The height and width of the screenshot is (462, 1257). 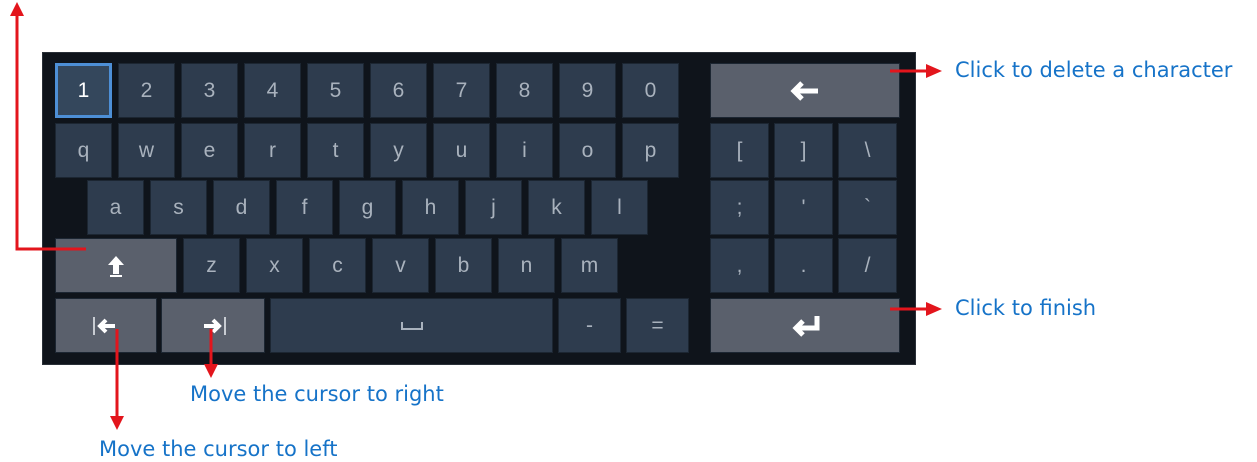 I want to click on shift-arrow-head, so click(x=17, y=9).